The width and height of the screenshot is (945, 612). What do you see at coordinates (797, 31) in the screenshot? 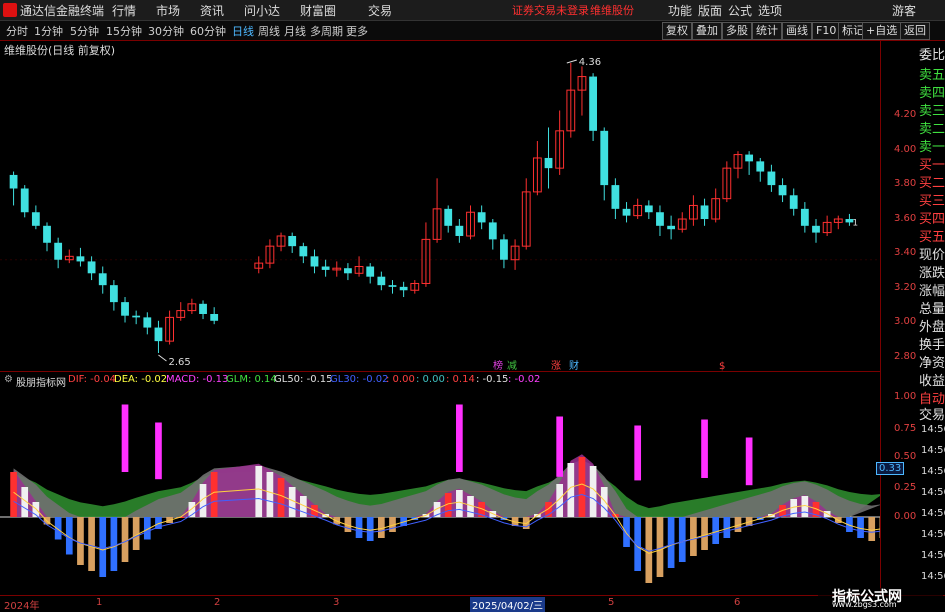
I see `draw-button: 画线` at bounding box center [797, 31].